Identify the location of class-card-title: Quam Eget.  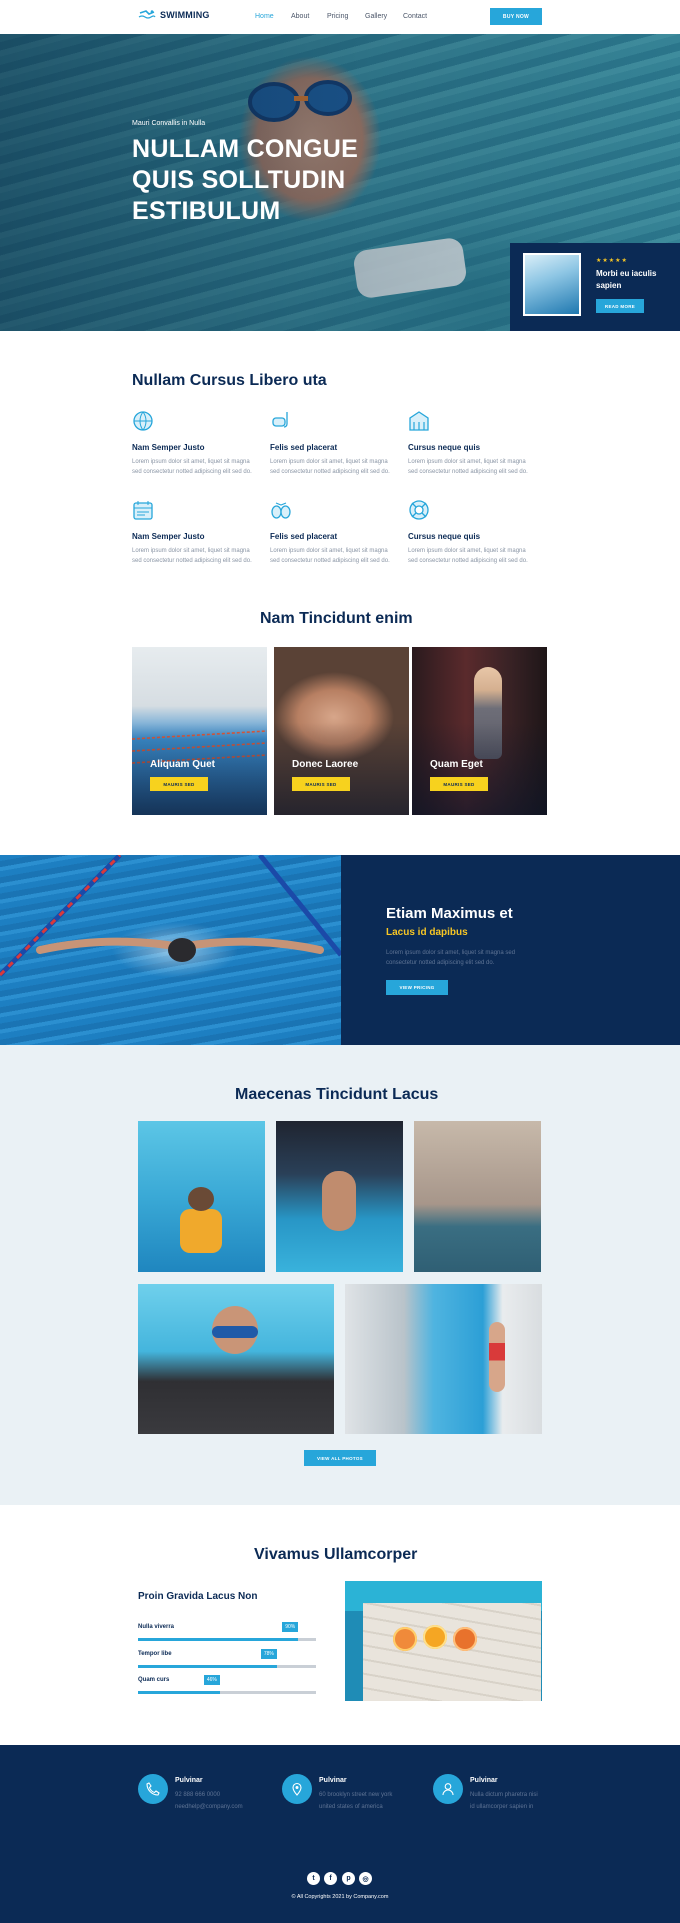
(456, 764).